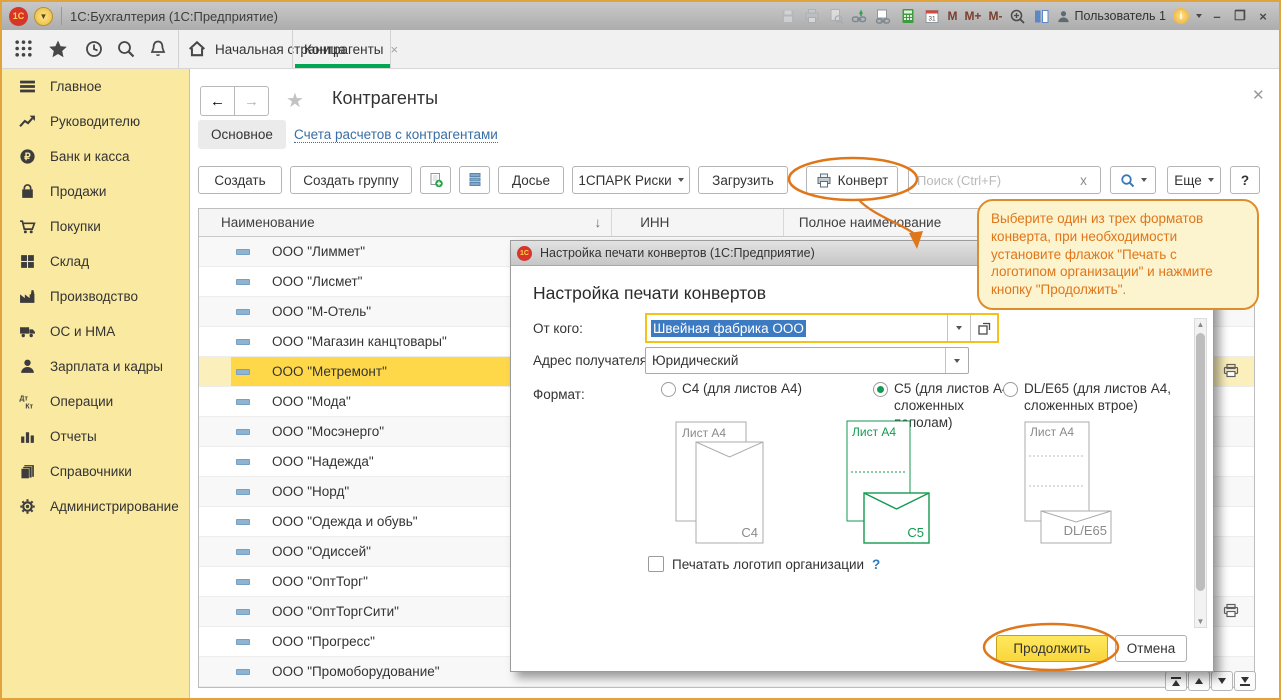 This screenshot has height=700, width=1281. I want to click on copy-document-icon, so click(436, 180).